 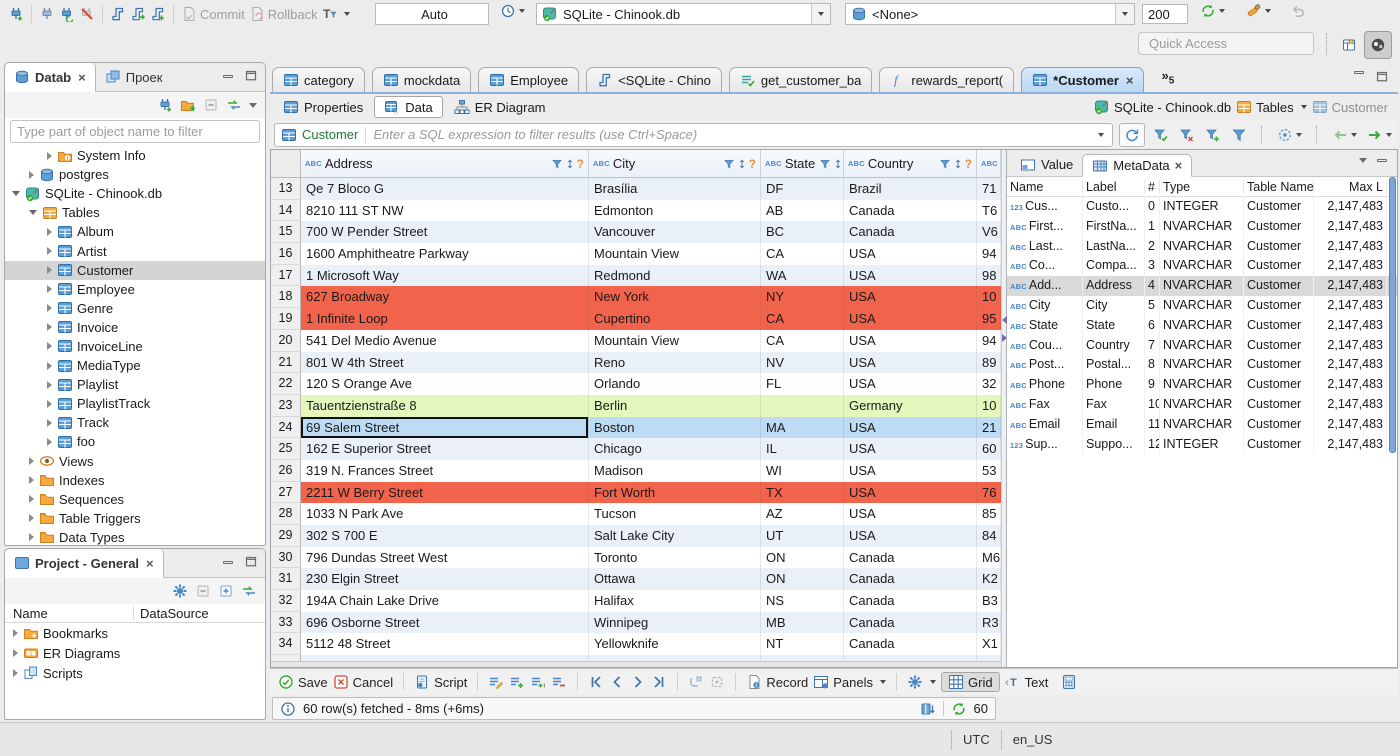 What do you see at coordinates (654, 79) in the screenshot?
I see `editor-tab-sqlite-chino: <SQLite - Chino` at bounding box center [654, 79].